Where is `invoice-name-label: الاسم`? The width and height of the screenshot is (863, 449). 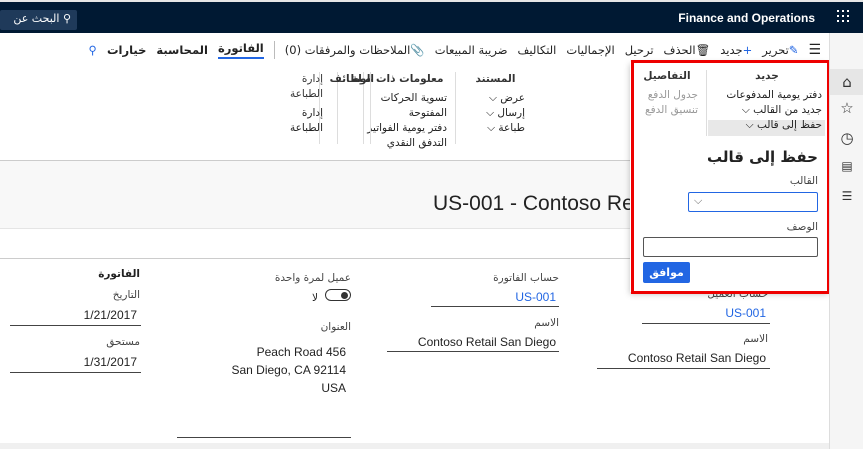 invoice-name-label: الاسم is located at coordinates (546, 323).